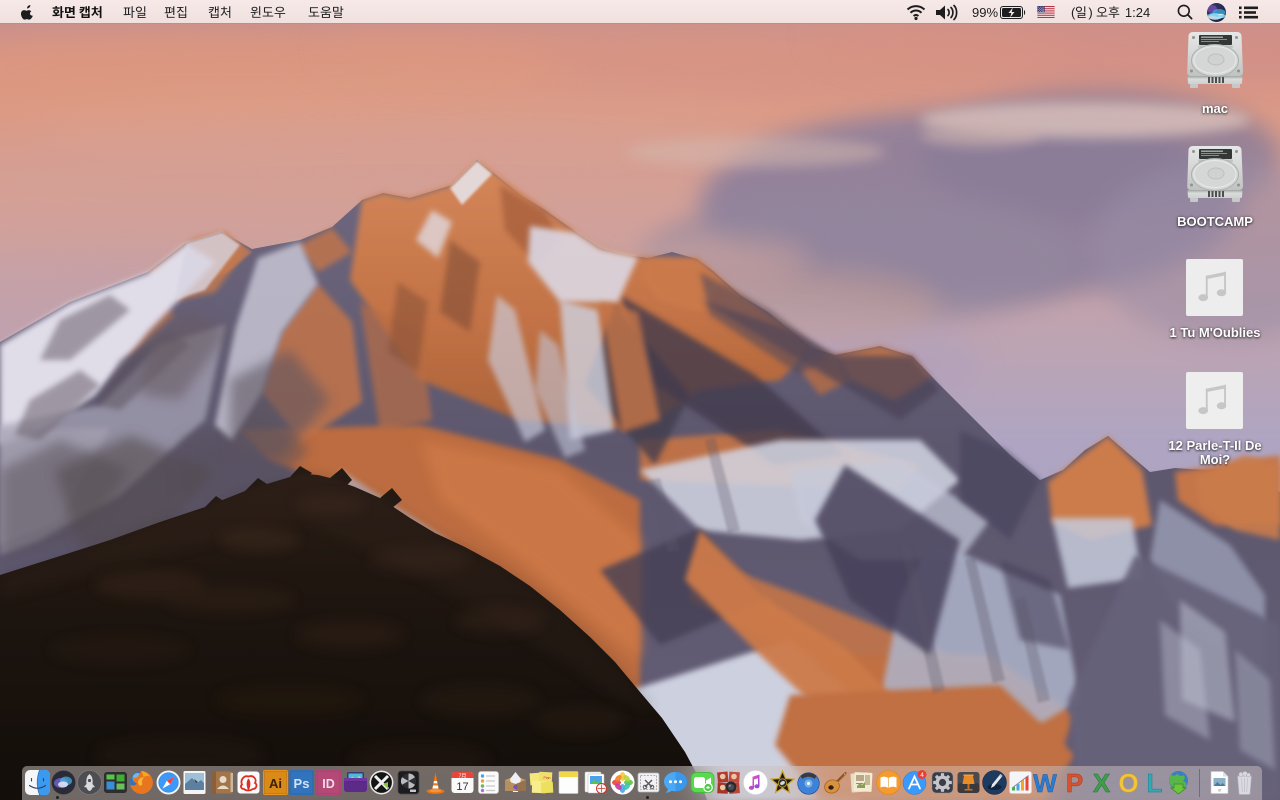 Image resolution: width=1280 pixels, height=800 pixels. What do you see at coordinates (1045, 782) in the screenshot?
I see `svg-text: W` at bounding box center [1045, 782].